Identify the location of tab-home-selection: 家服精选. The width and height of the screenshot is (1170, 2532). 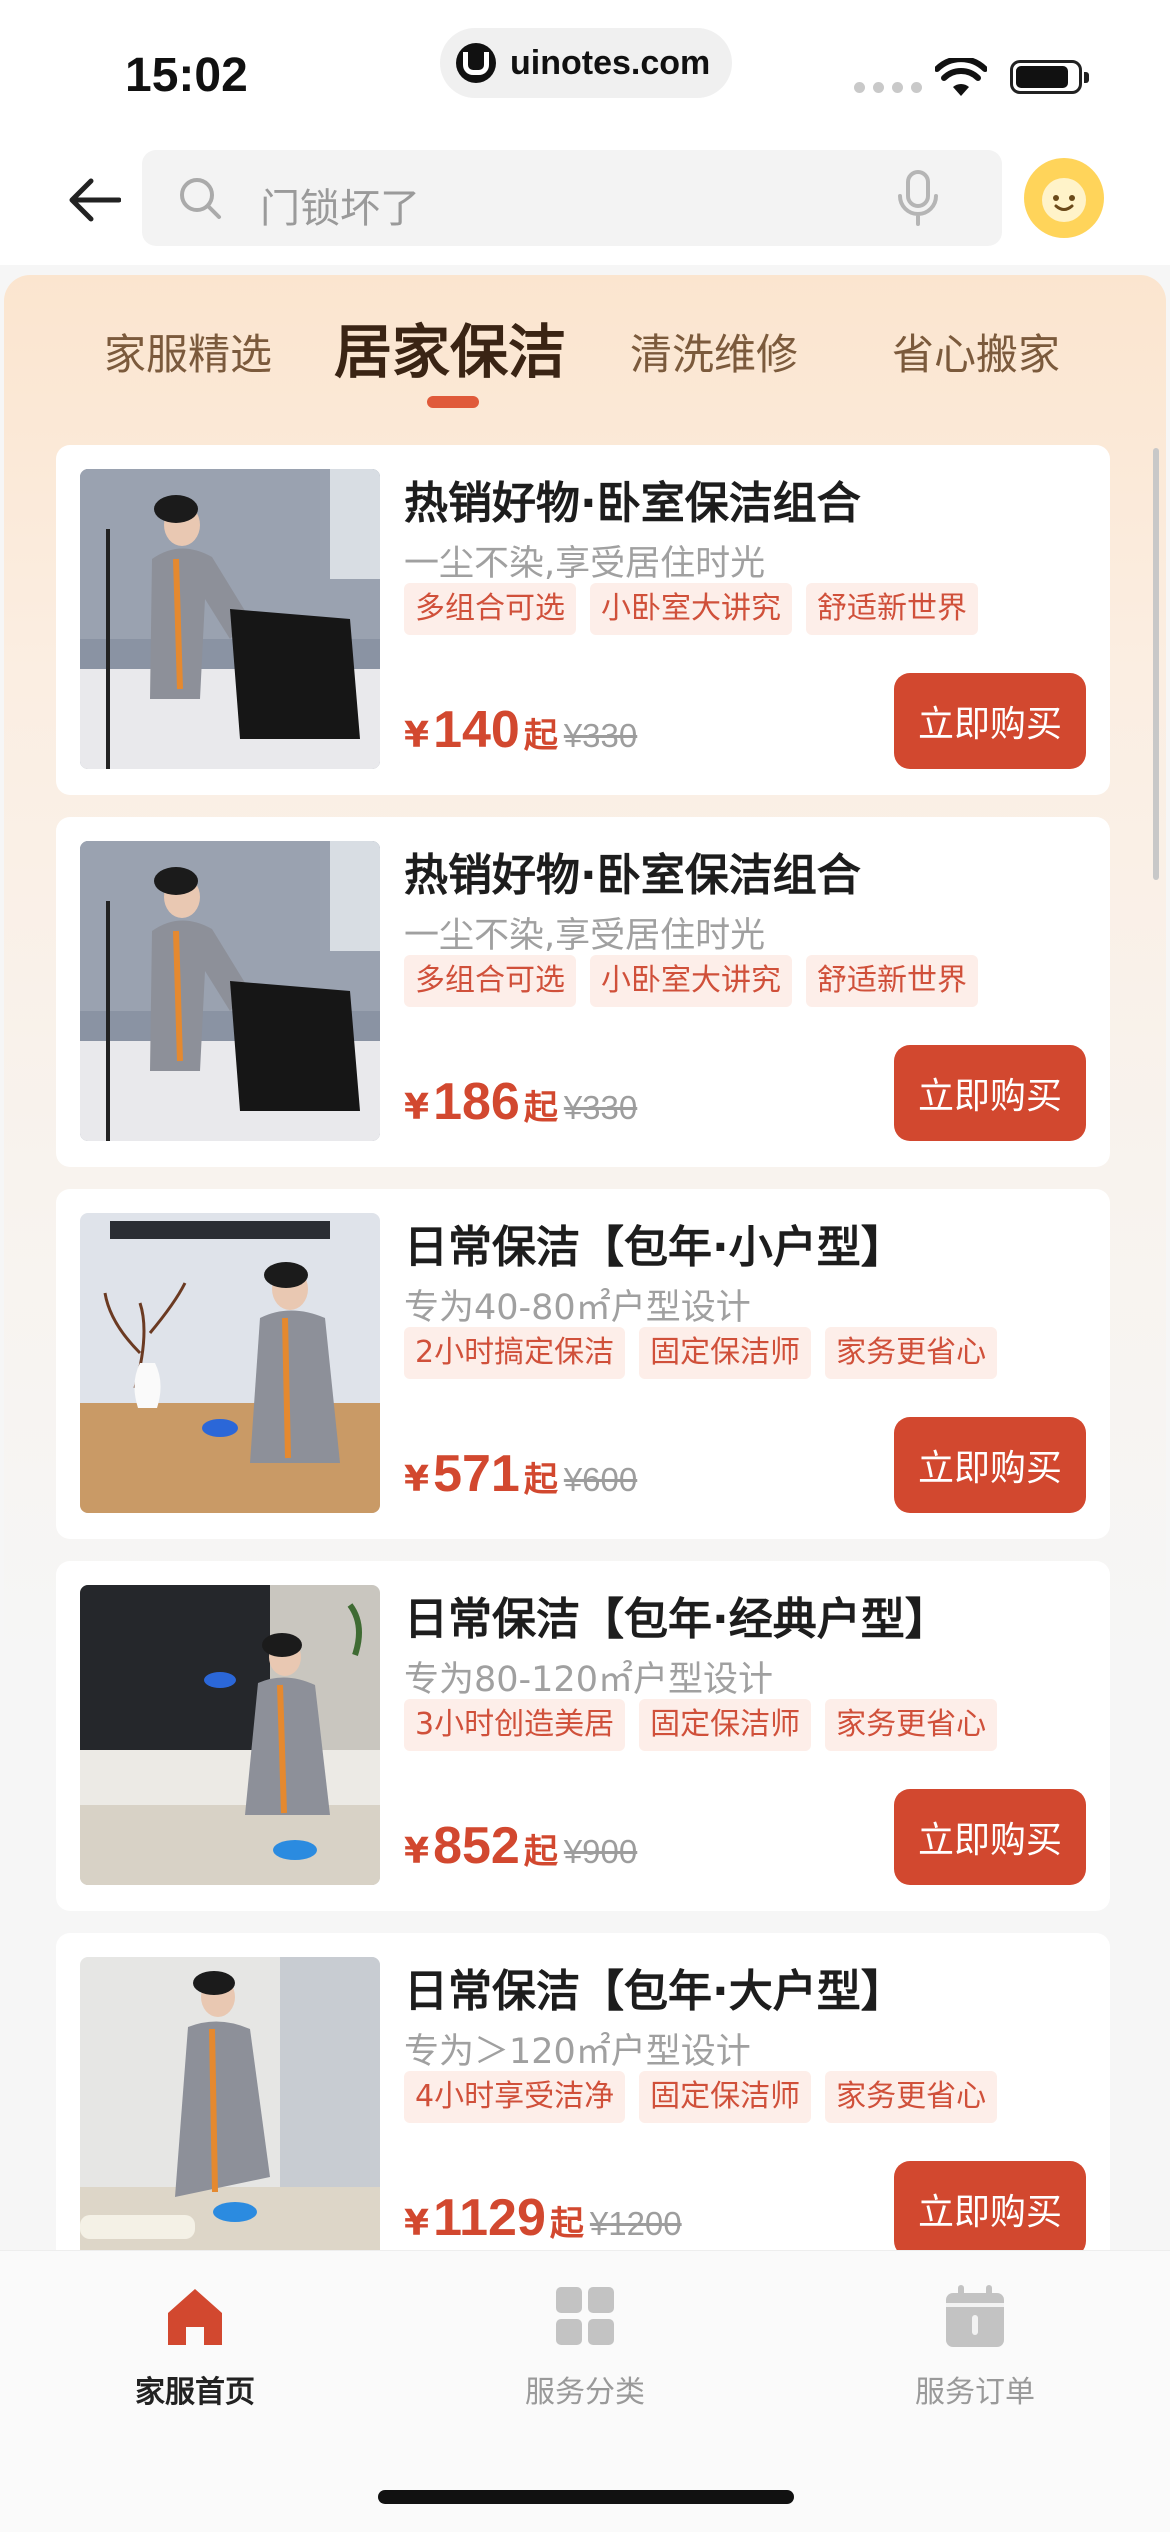
(188, 351).